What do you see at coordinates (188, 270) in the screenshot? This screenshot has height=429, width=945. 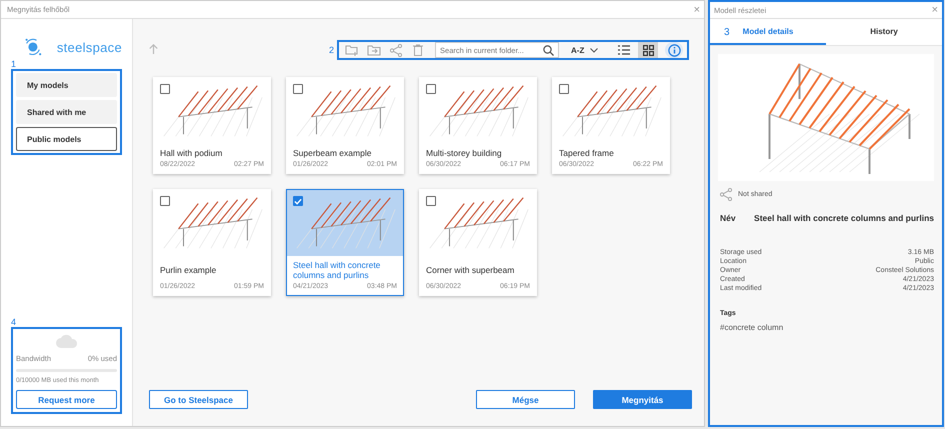 I see `model-name: Purlin example` at bounding box center [188, 270].